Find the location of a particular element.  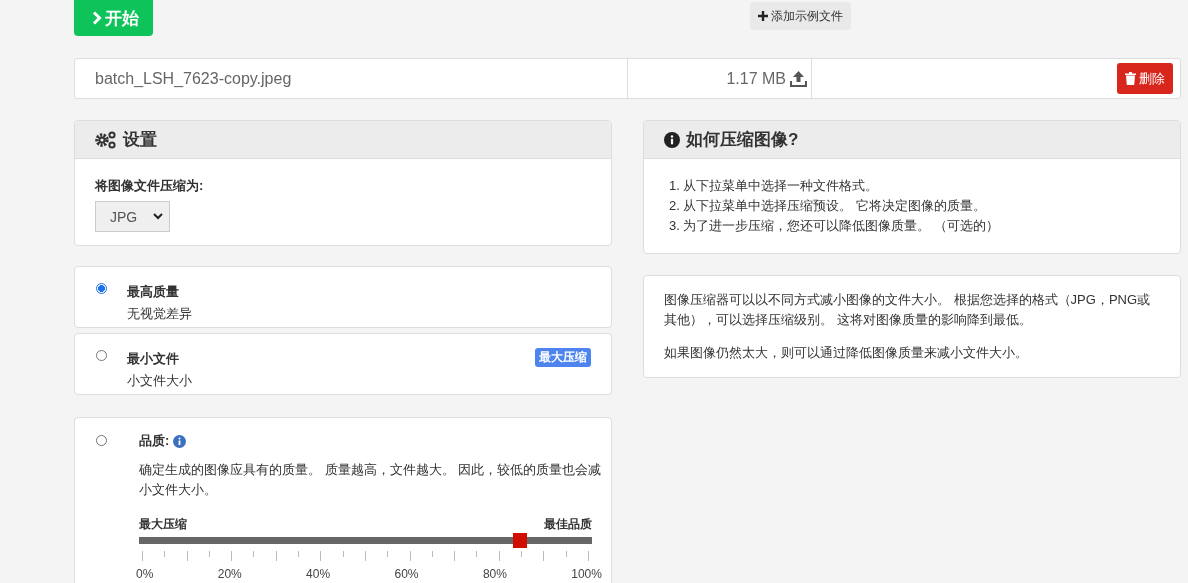

quality-title: 品质: is located at coordinates (154, 441).